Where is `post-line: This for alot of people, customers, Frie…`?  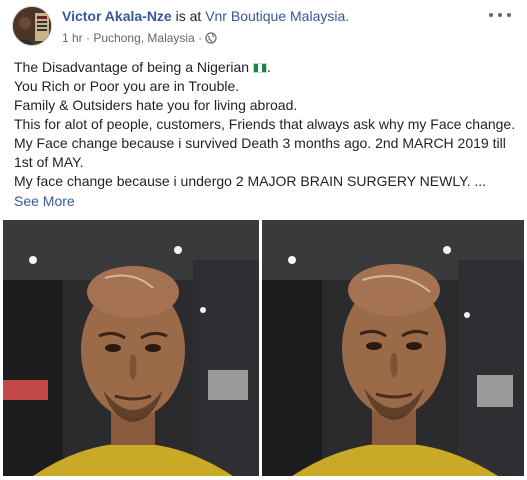 post-line: This for alot of people, customers, Frie… is located at coordinates (265, 143).